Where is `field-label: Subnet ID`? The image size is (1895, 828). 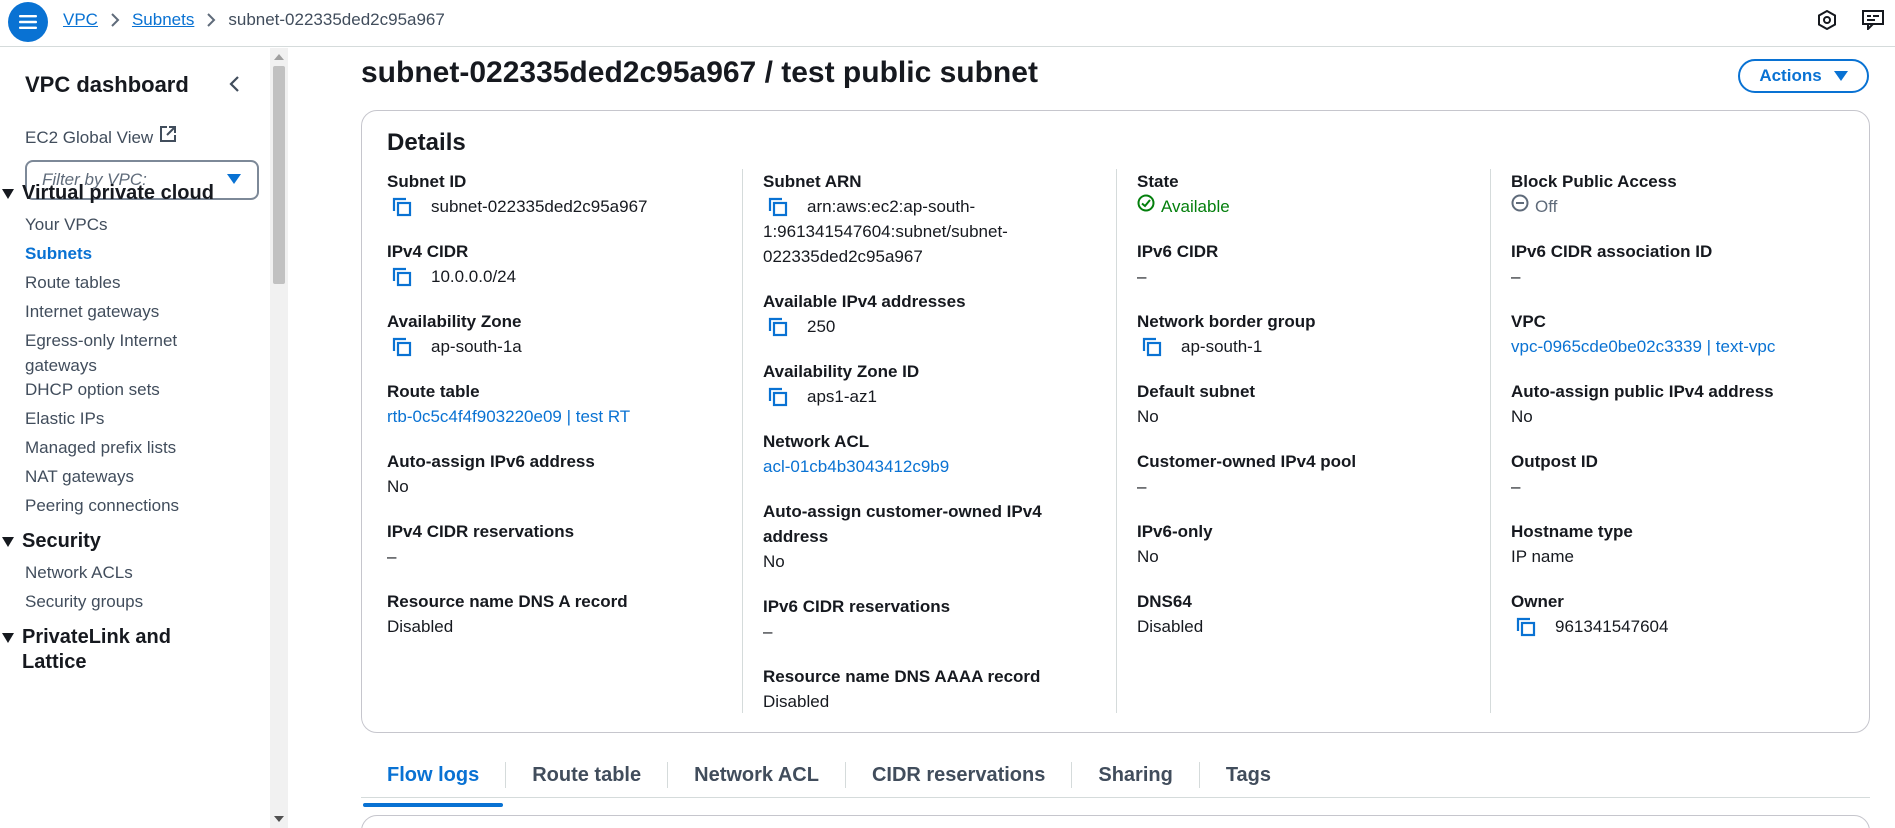
field-label: Subnet ID is located at coordinates (427, 181).